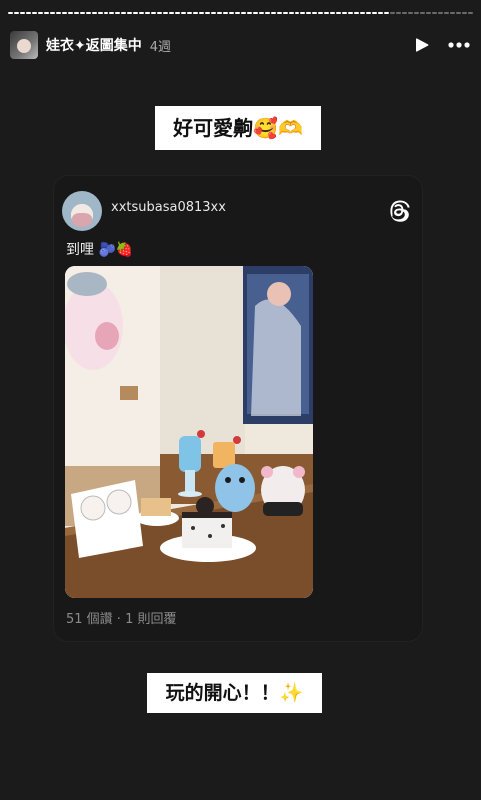 This screenshot has width=481, height=800. I want to click on post-stats: 51 個讚 · 1 則回覆, so click(121, 617).